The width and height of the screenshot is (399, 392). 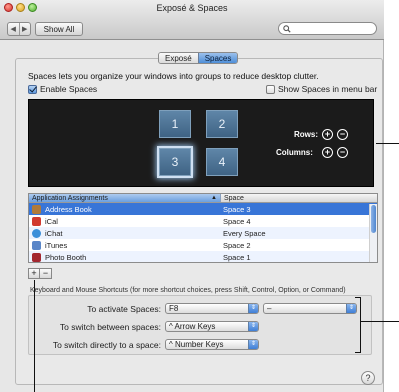 I want to click on enable-spaces-option: Enable Spaces, so click(x=63, y=89).